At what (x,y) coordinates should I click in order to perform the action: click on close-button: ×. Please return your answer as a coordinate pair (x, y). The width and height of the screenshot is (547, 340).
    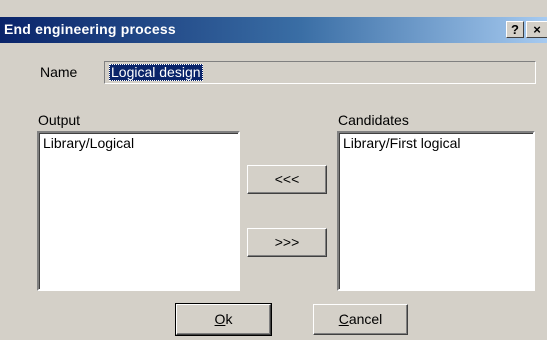
    Looking at the image, I should click on (536, 29).